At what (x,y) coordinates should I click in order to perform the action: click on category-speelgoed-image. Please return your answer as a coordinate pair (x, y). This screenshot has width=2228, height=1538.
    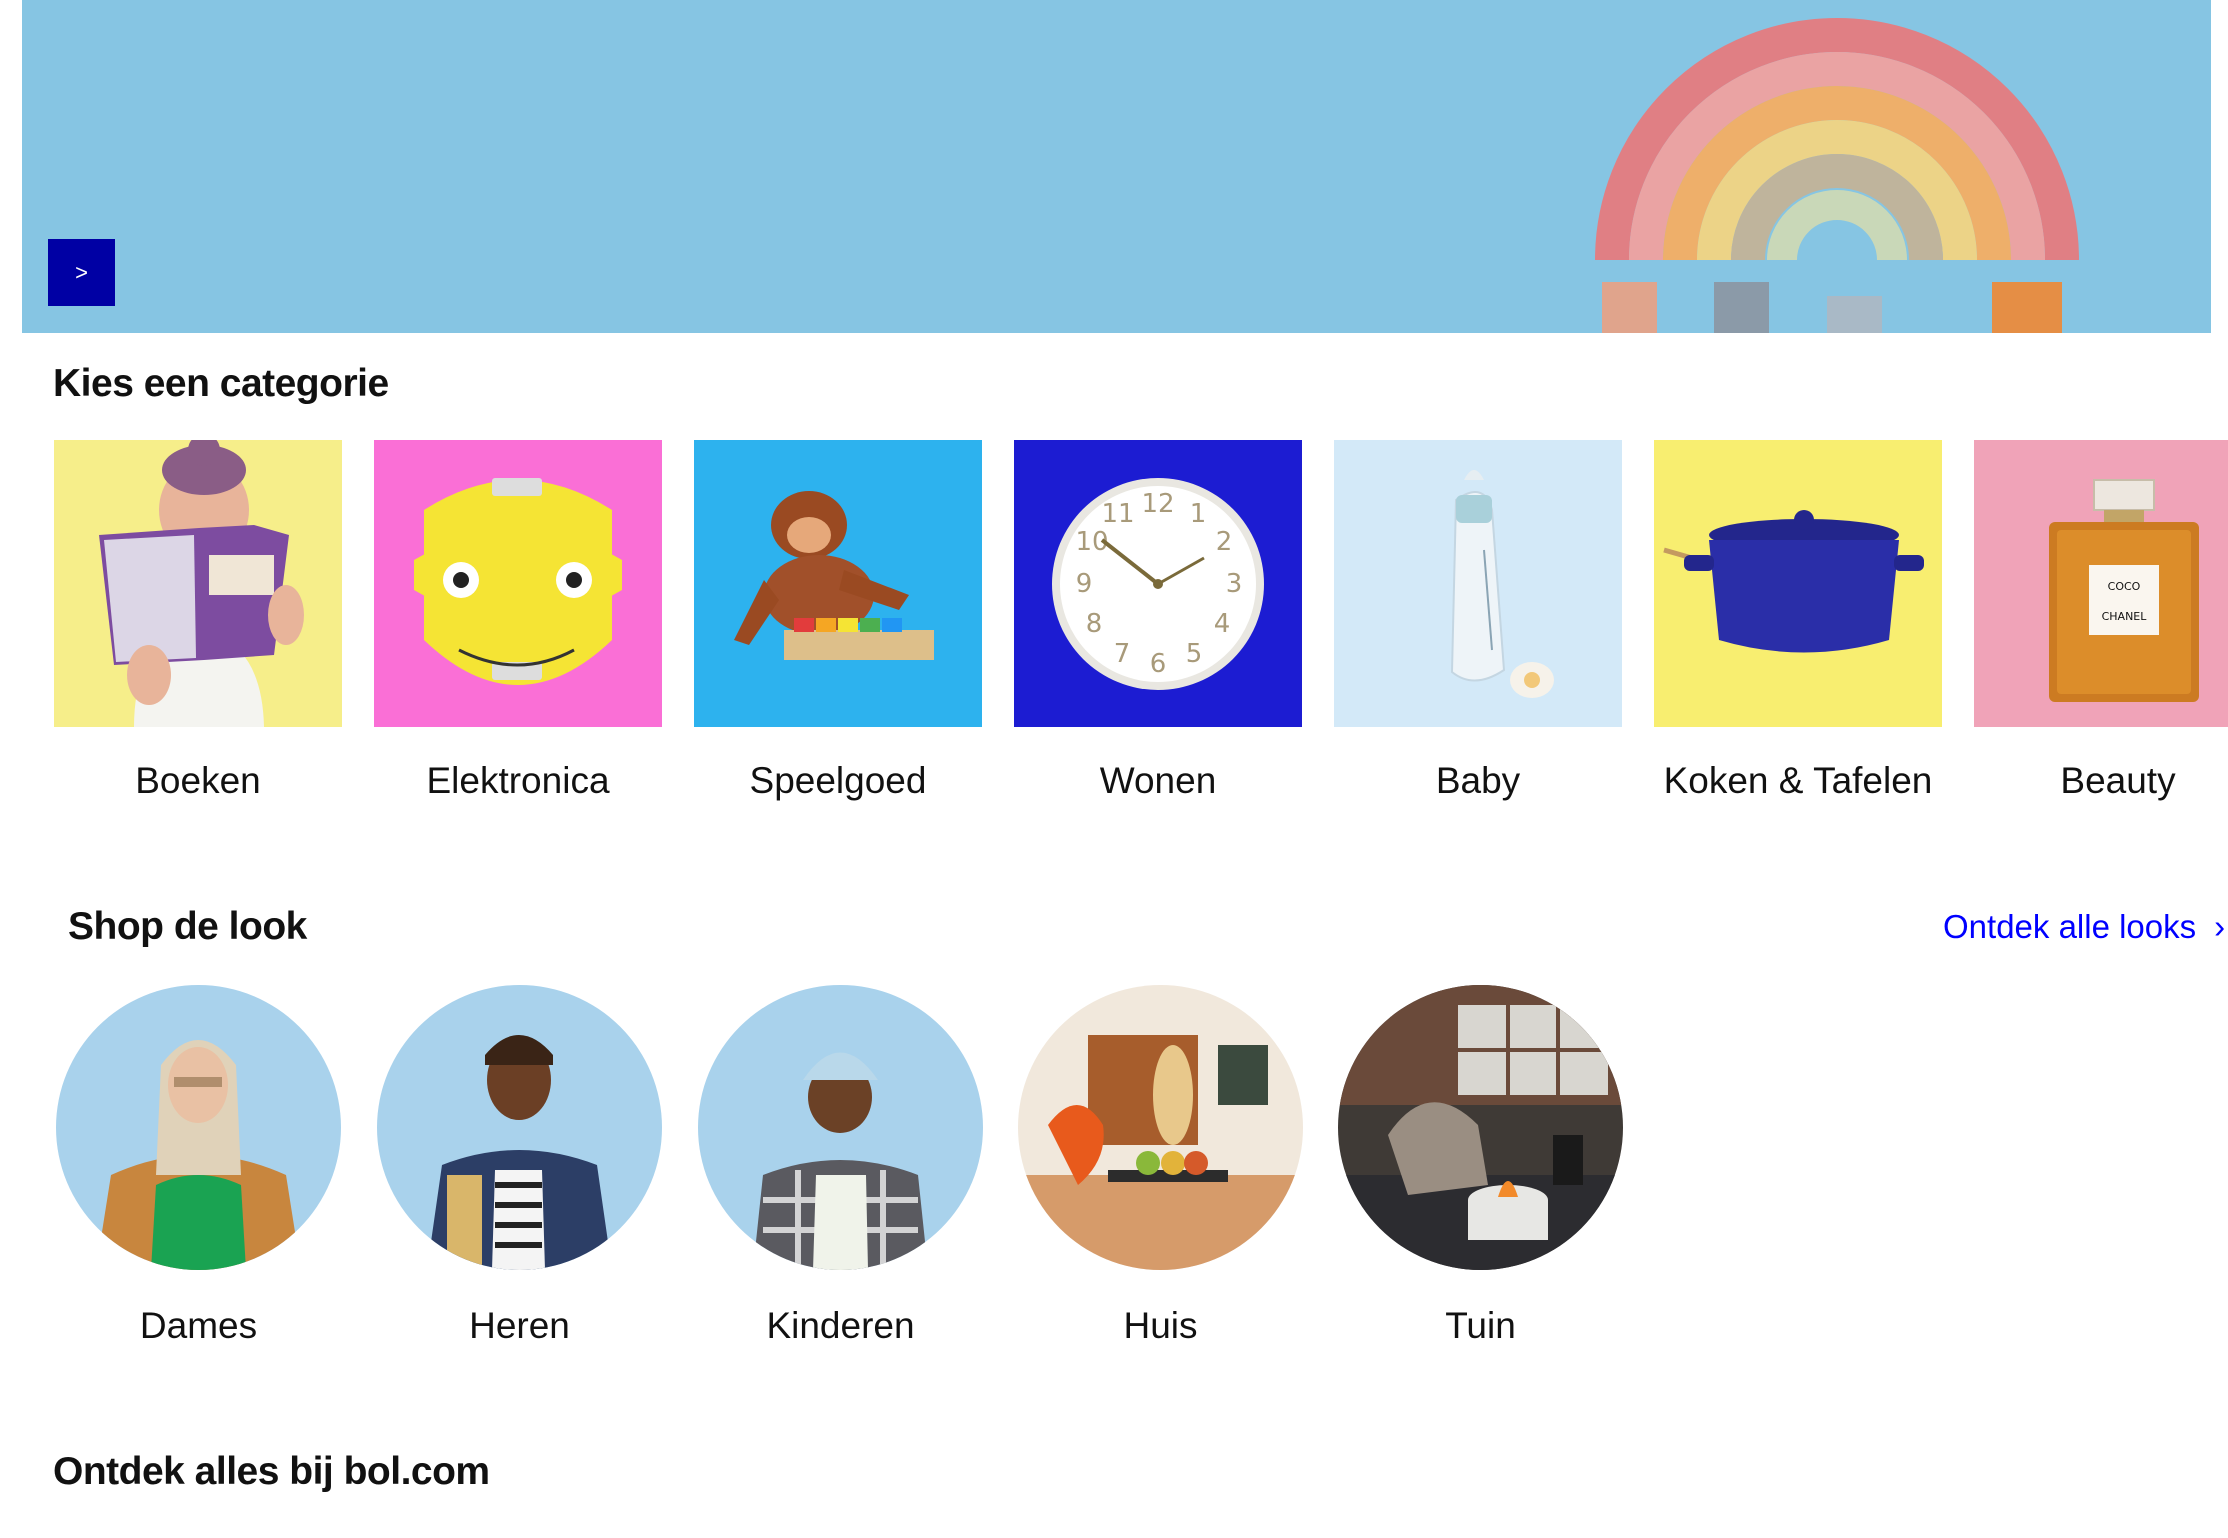
    Looking at the image, I should click on (838, 583).